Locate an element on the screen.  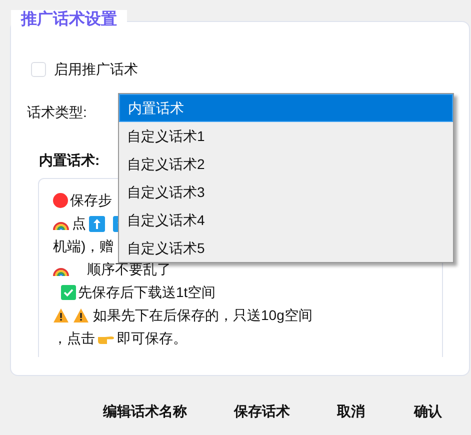
cancel-button: 取消 is located at coordinates (351, 411).